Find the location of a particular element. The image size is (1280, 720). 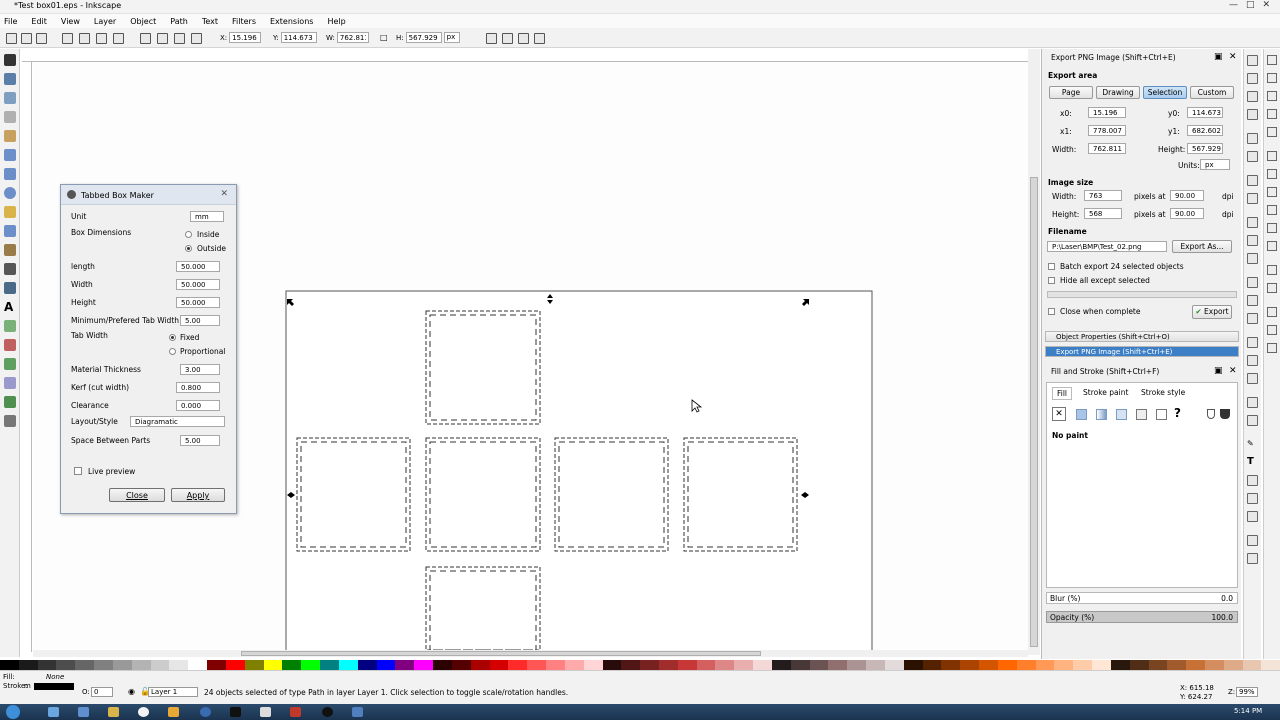

length-input: 50.000 is located at coordinates (198, 266).